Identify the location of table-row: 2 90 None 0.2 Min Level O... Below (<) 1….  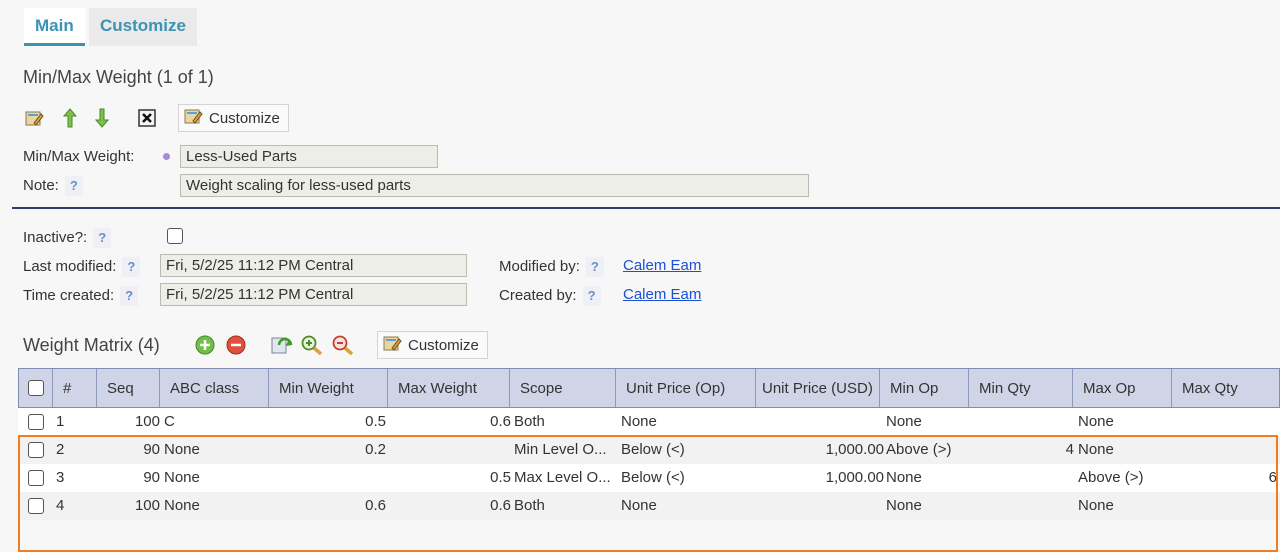
(649, 450).